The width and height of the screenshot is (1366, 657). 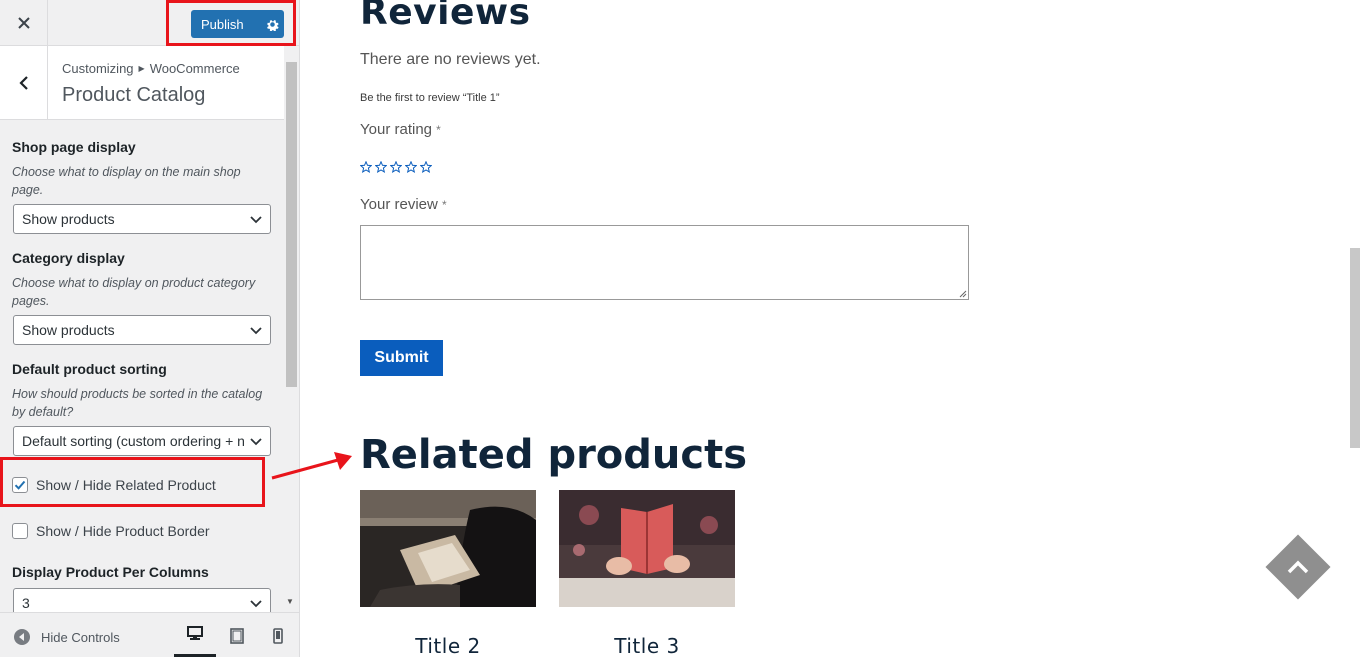 What do you see at coordinates (133, 441) in the screenshot?
I see `sorting-value: Default sorting (custom ordering + n` at bounding box center [133, 441].